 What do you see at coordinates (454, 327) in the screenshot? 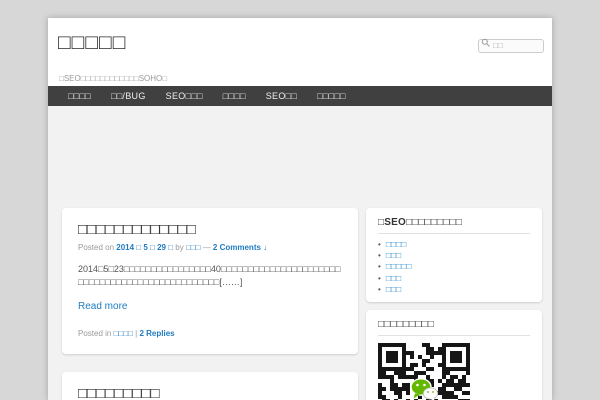
I see `widget-title: □□□□□□□□□` at bounding box center [454, 327].